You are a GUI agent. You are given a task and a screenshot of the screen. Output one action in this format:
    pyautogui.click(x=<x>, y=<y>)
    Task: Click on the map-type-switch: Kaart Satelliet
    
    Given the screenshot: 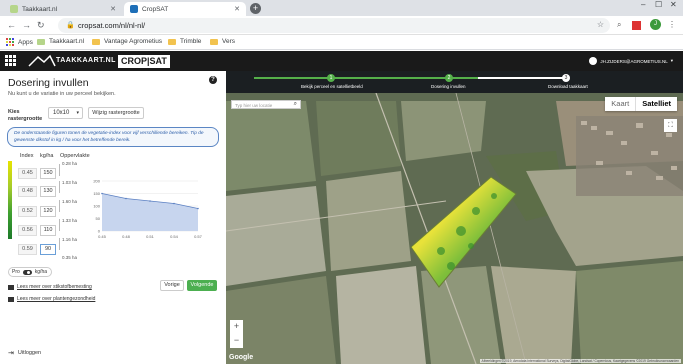 What is the action you would take?
    pyautogui.click(x=641, y=104)
    